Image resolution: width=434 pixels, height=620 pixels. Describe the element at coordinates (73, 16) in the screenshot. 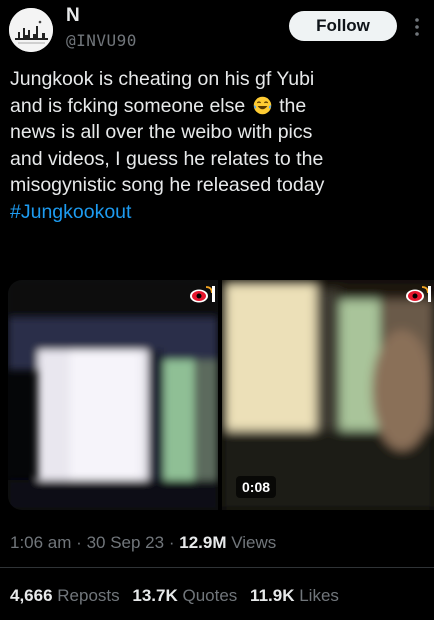

I see `display-name: N` at that location.